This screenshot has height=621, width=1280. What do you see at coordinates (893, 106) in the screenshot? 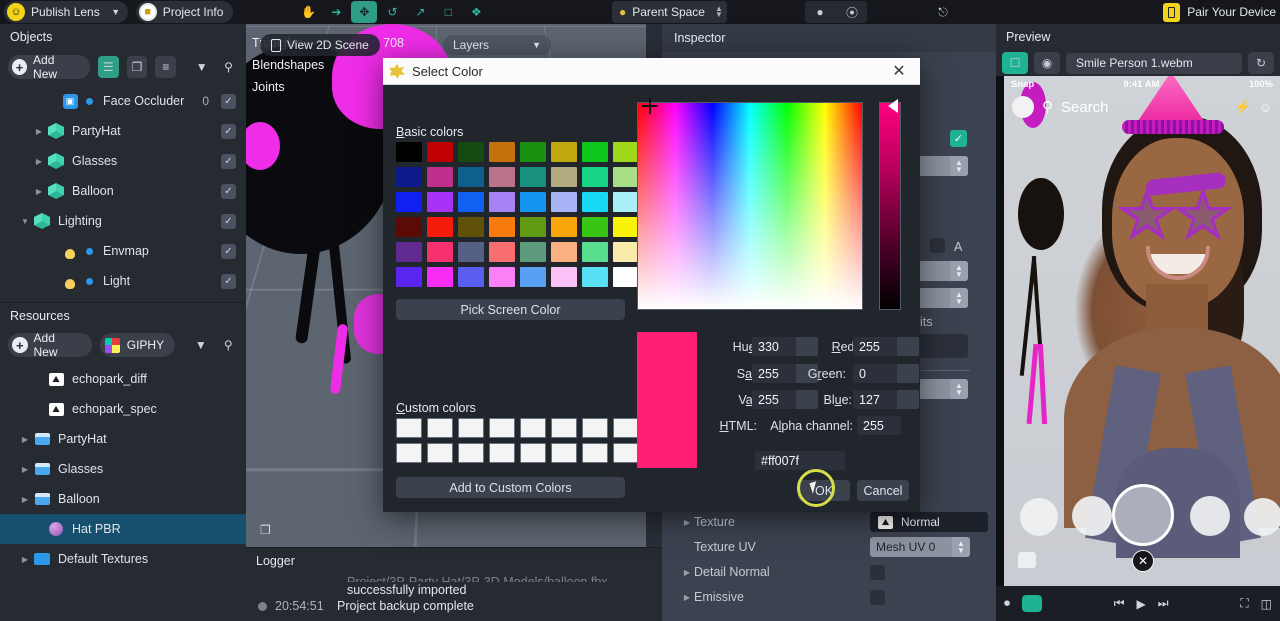
I see `hue-slider-handle` at bounding box center [893, 106].